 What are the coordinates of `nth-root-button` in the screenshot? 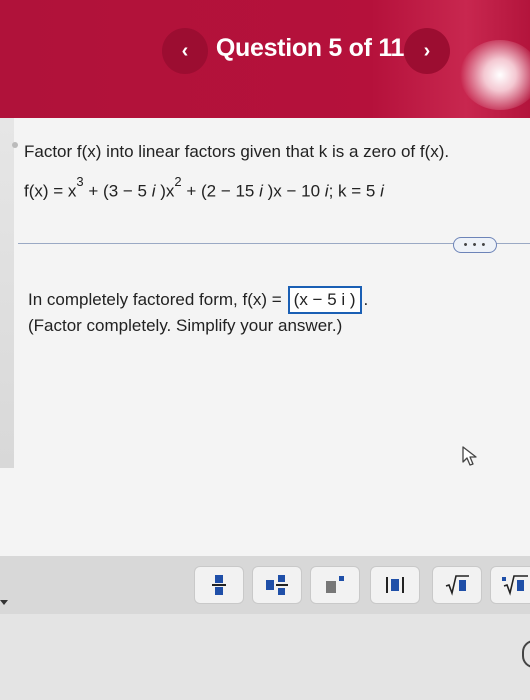 It's located at (510, 585).